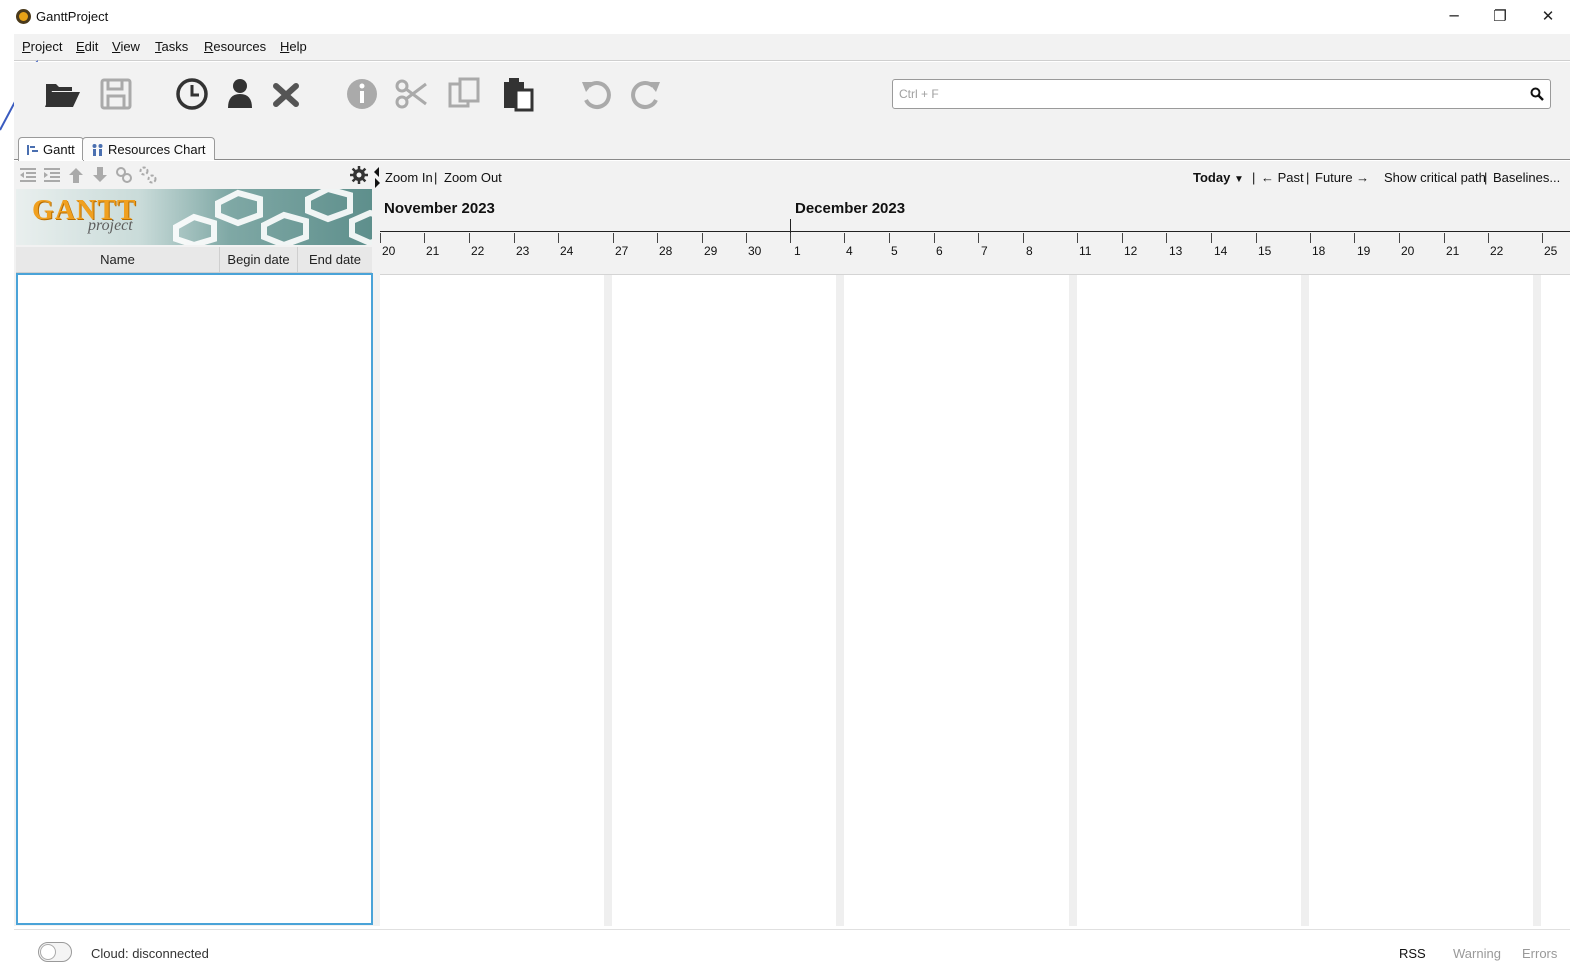 The height and width of the screenshot is (971, 1580). Describe the element at coordinates (118, 260) in the screenshot. I see `column-name: Name` at that location.